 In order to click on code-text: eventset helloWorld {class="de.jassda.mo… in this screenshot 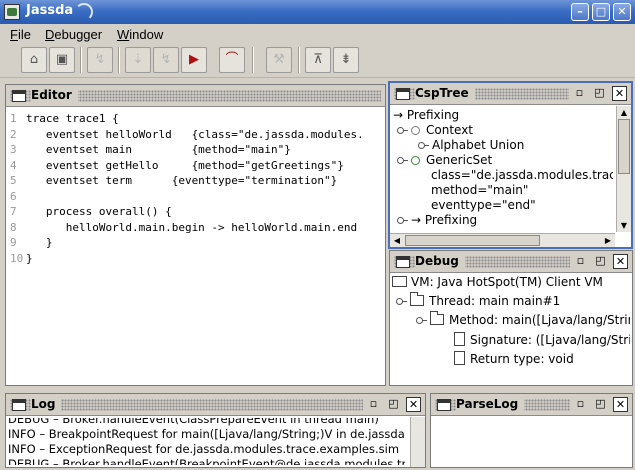, I will do `click(195, 134)`.